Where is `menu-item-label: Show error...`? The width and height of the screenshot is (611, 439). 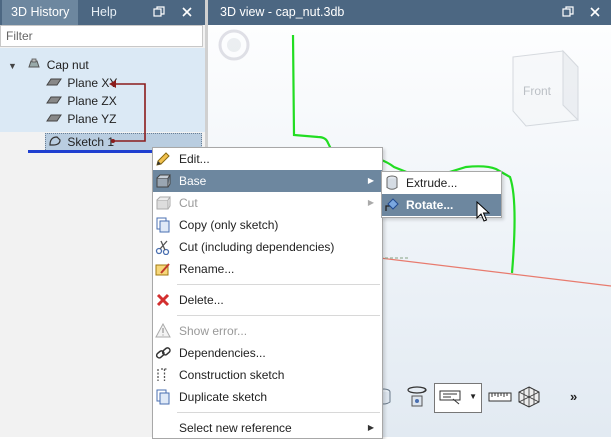 menu-item-label: Show error... is located at coordinates (213, 331).